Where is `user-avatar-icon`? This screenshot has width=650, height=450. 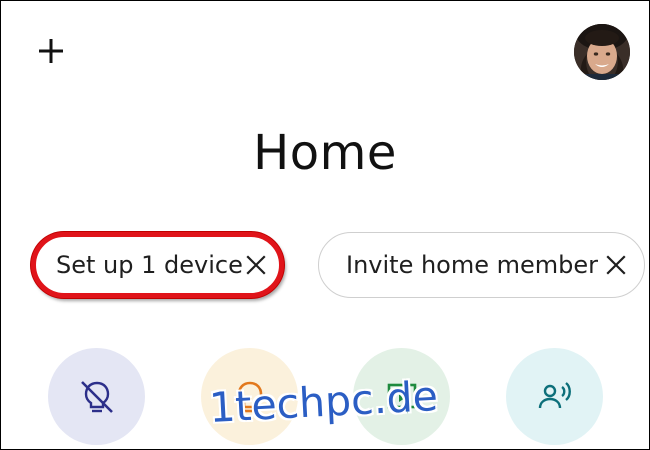
user-avatar-icon is located at coordinates (602, 52).